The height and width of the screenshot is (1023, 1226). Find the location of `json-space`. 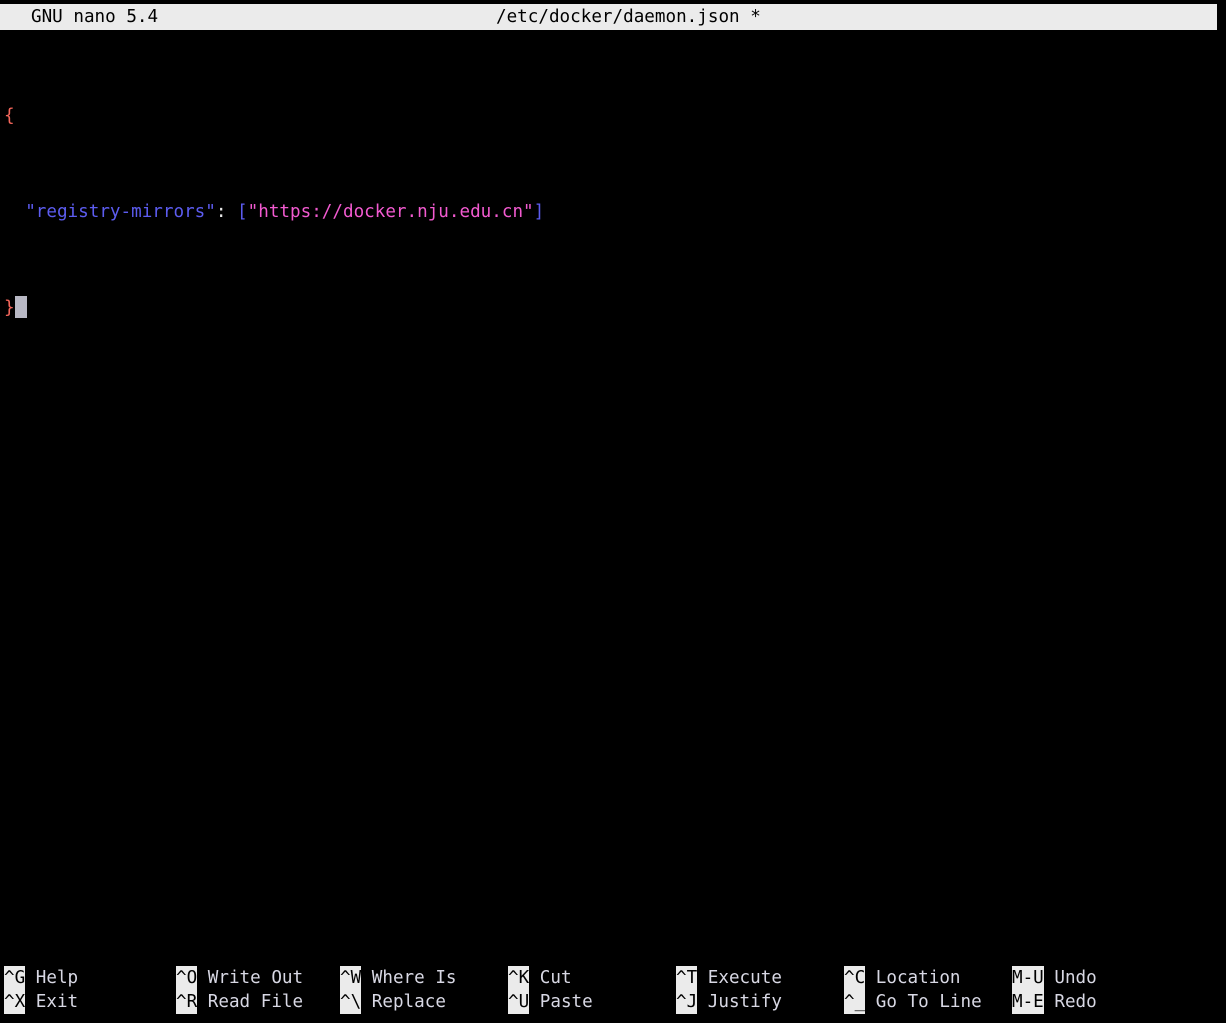

json-space is located at coordinates (231, 212).